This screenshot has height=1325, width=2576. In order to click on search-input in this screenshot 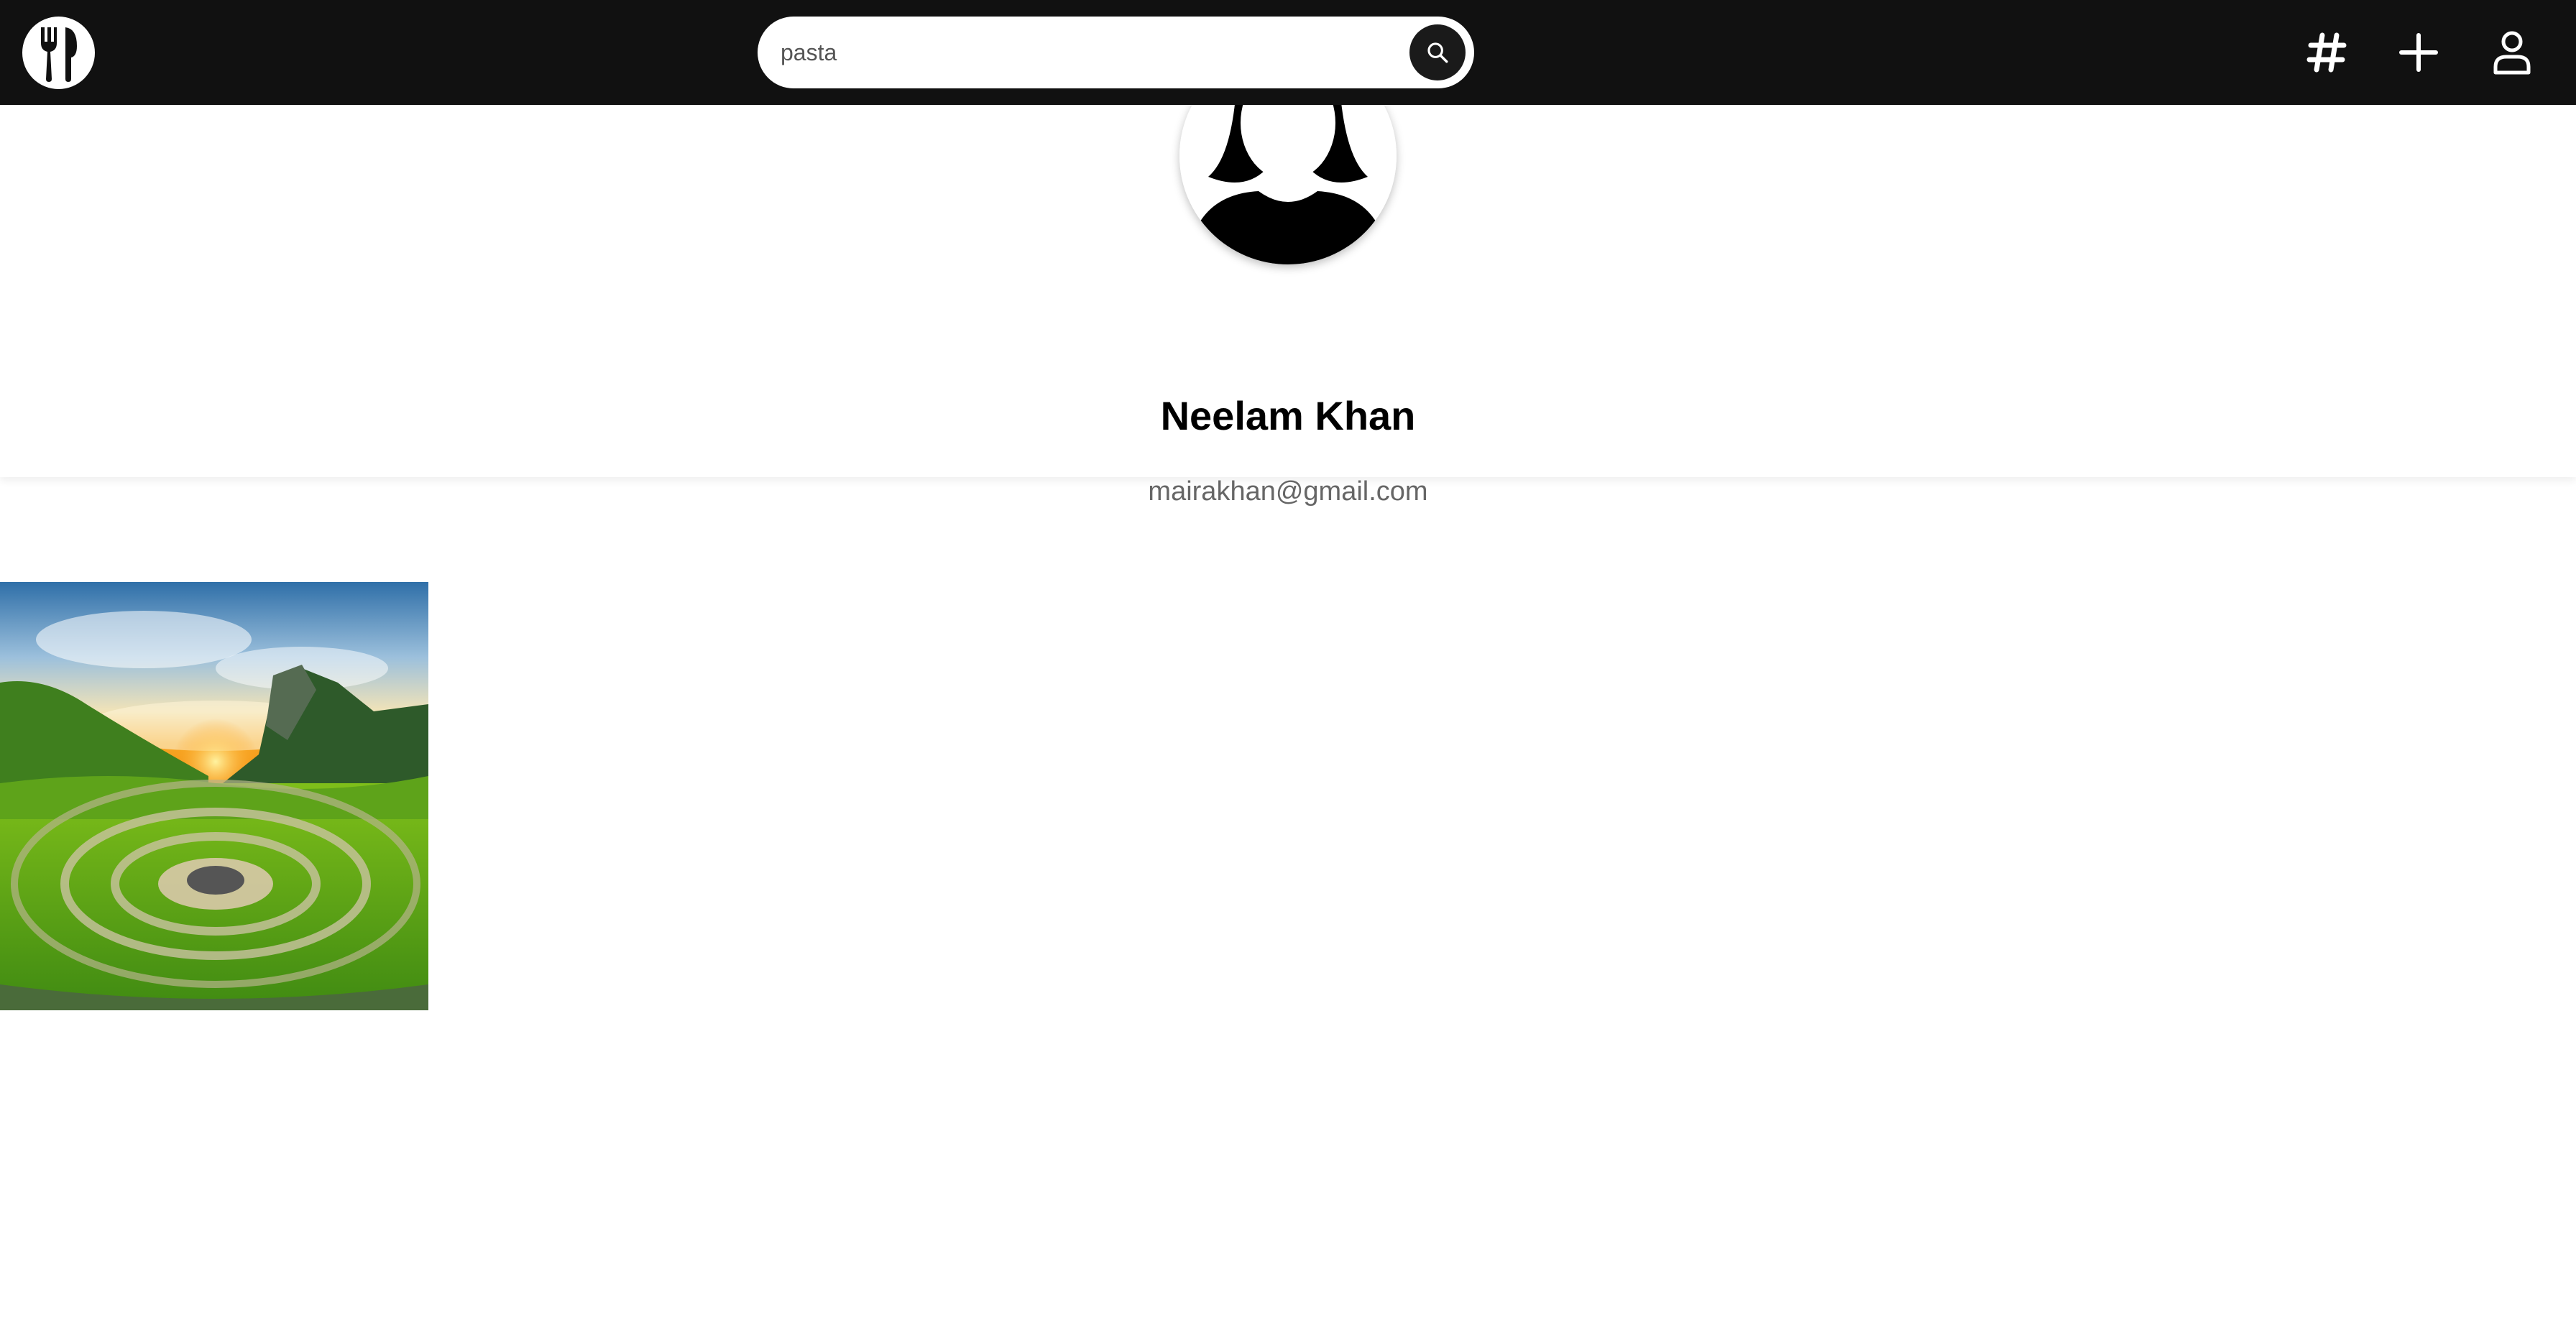, I will do `click(1082, 52)`.